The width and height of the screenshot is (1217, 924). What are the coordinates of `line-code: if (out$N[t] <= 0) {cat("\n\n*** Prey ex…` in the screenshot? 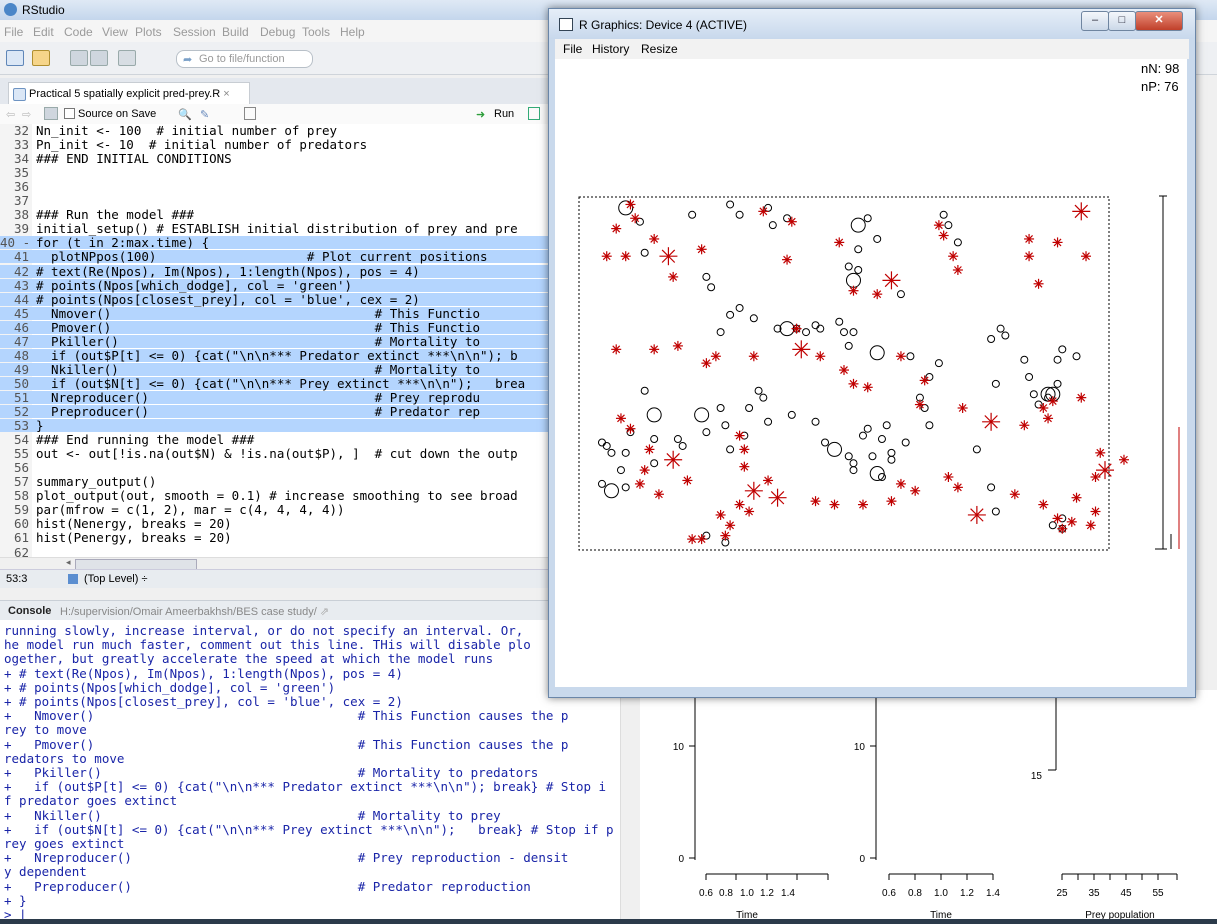 It's located at (281, 383).